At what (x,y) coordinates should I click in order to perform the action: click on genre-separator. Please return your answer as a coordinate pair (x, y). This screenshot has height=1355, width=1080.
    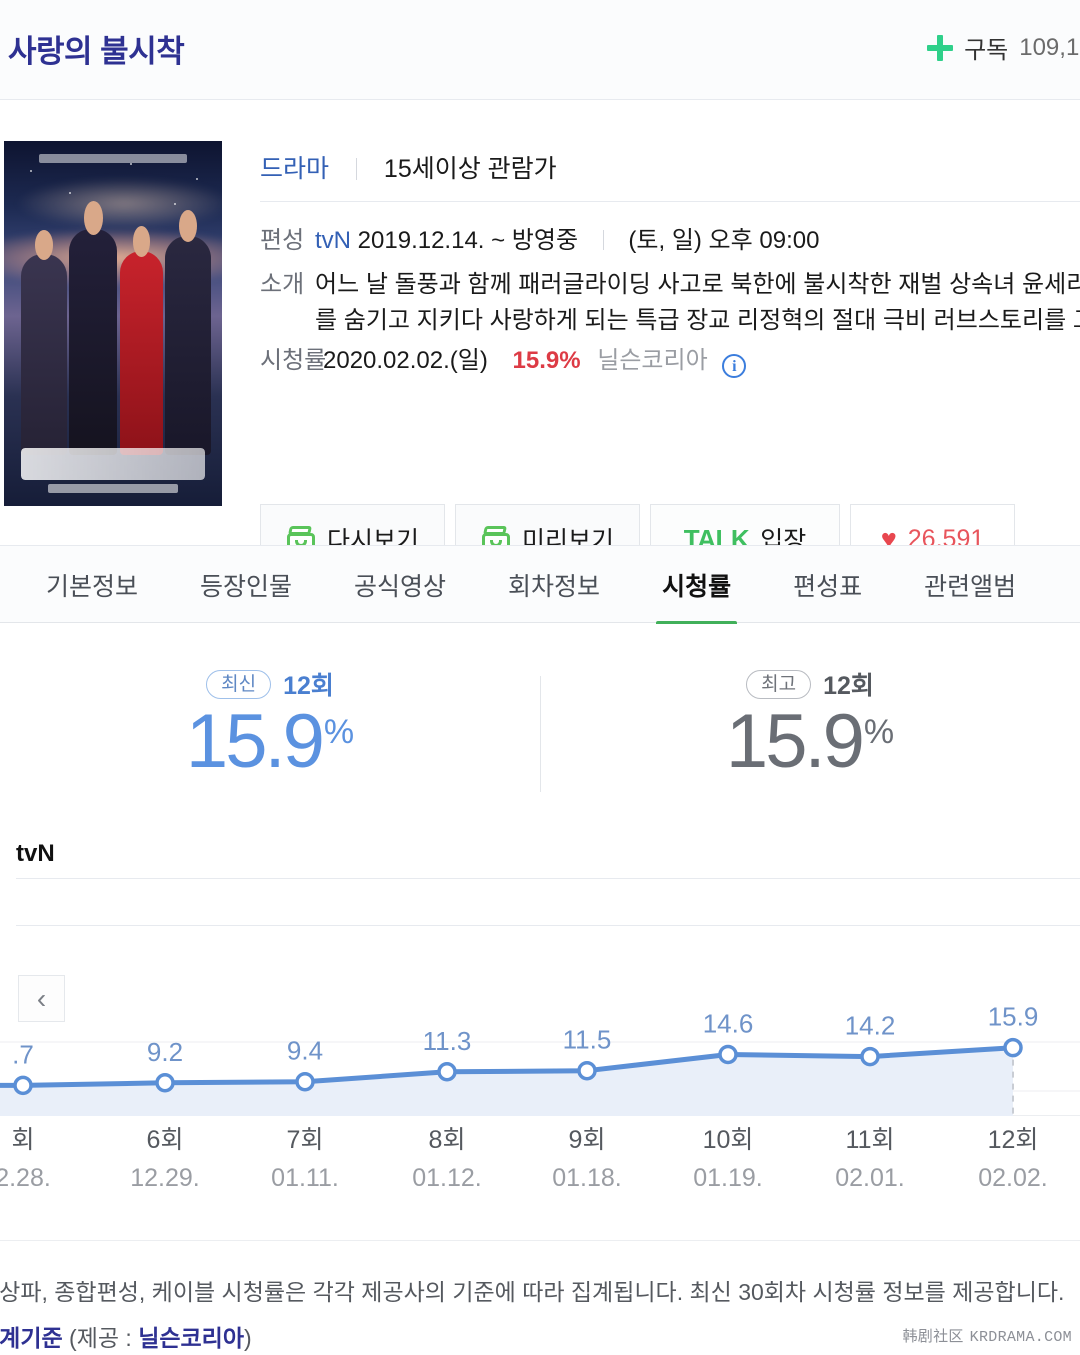
    Looking at the image, I should click on (356, 169).